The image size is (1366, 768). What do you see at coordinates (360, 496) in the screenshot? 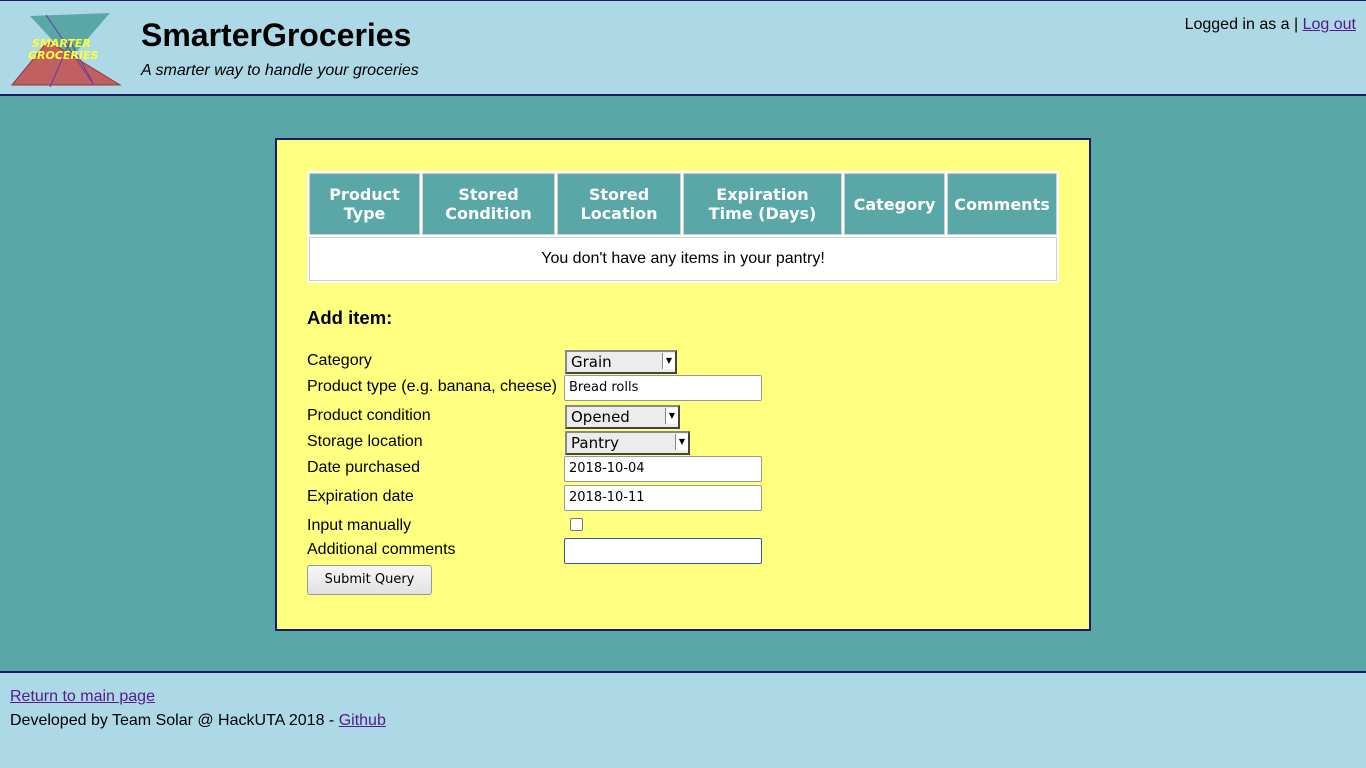
I see `expiration-date-label: Expiration date` at bounding box center [360, 496].